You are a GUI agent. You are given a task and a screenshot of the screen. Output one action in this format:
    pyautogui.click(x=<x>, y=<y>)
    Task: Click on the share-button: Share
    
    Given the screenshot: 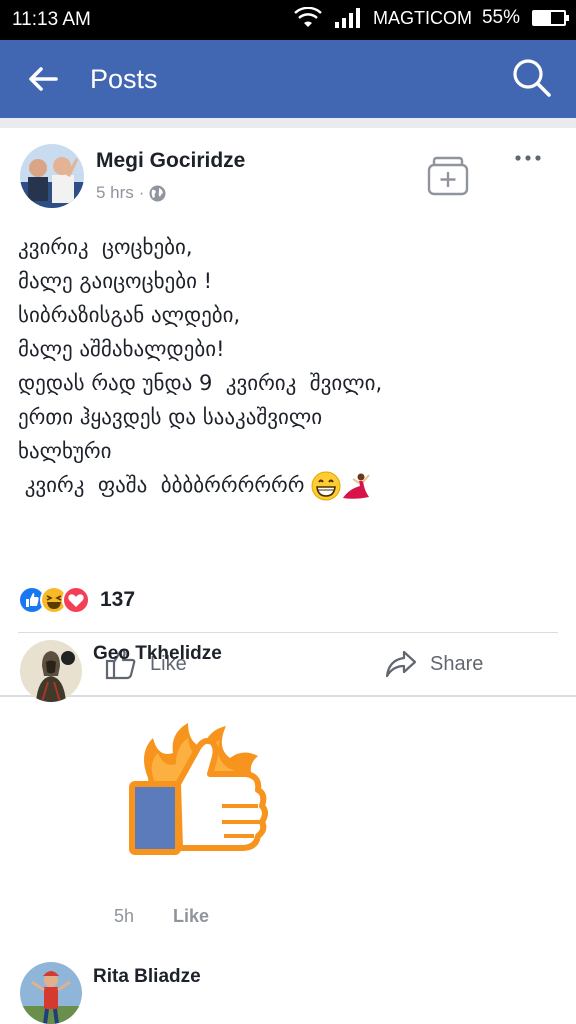 What is the action you would take?
    pyautogui.click(x=433, y=664)
    